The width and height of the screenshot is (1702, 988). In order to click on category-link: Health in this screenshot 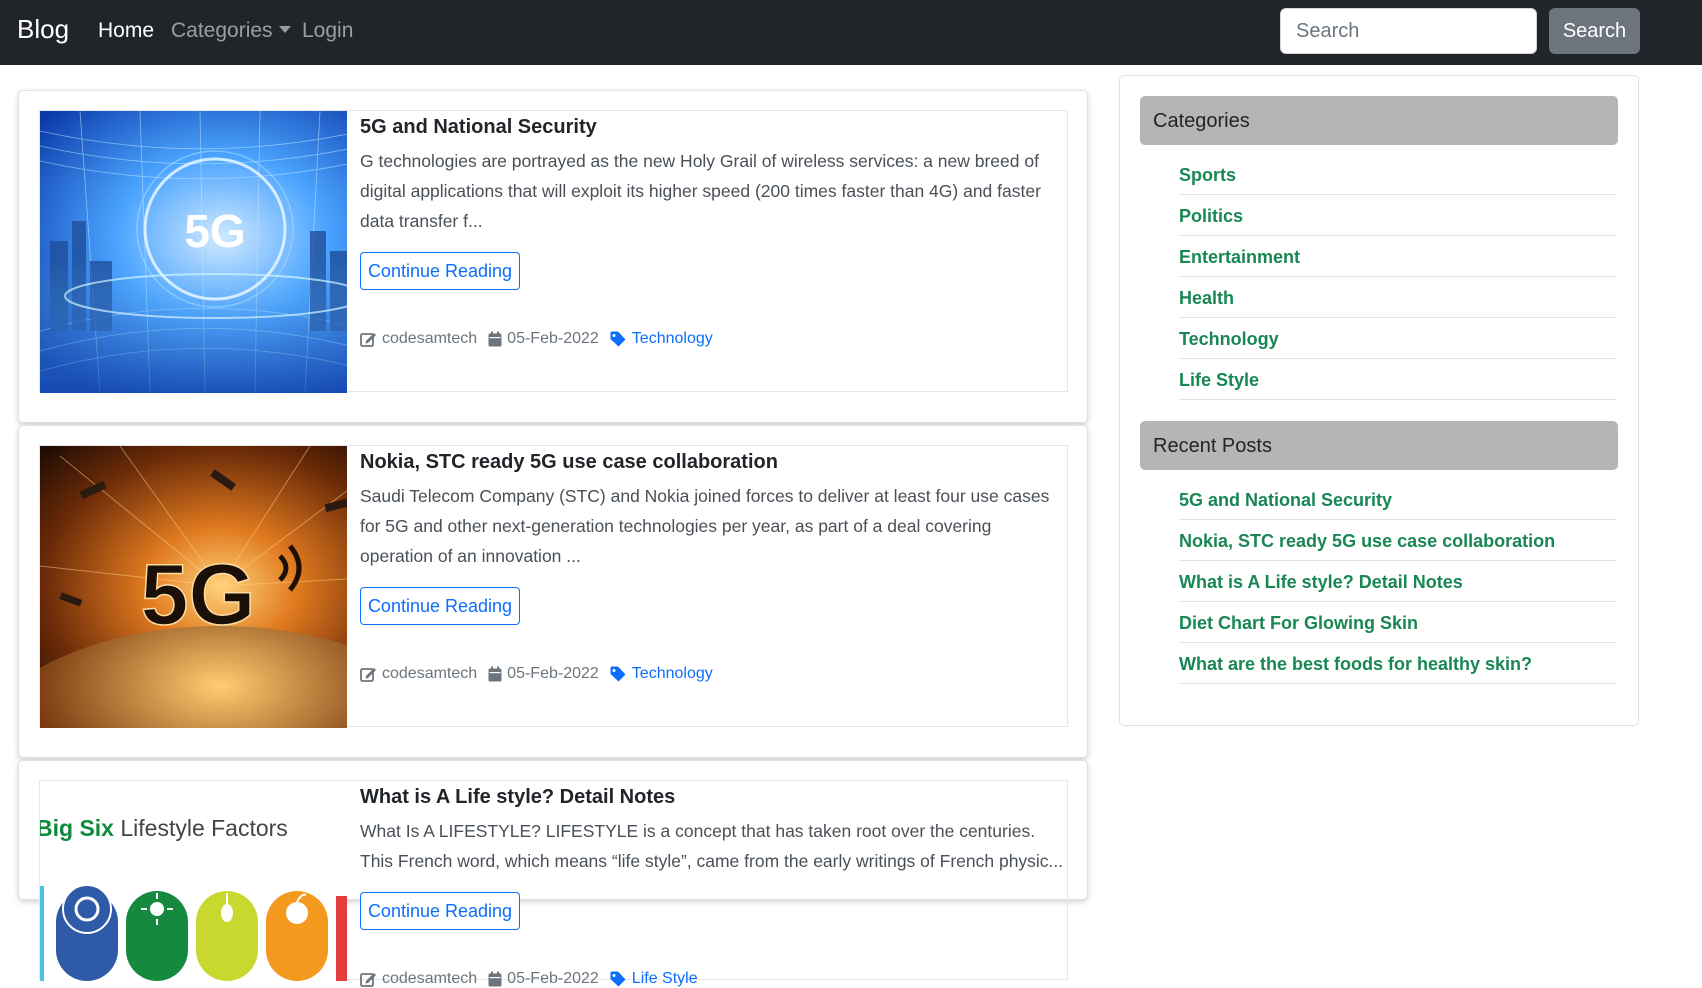, I will do `click(1398, 297)`.